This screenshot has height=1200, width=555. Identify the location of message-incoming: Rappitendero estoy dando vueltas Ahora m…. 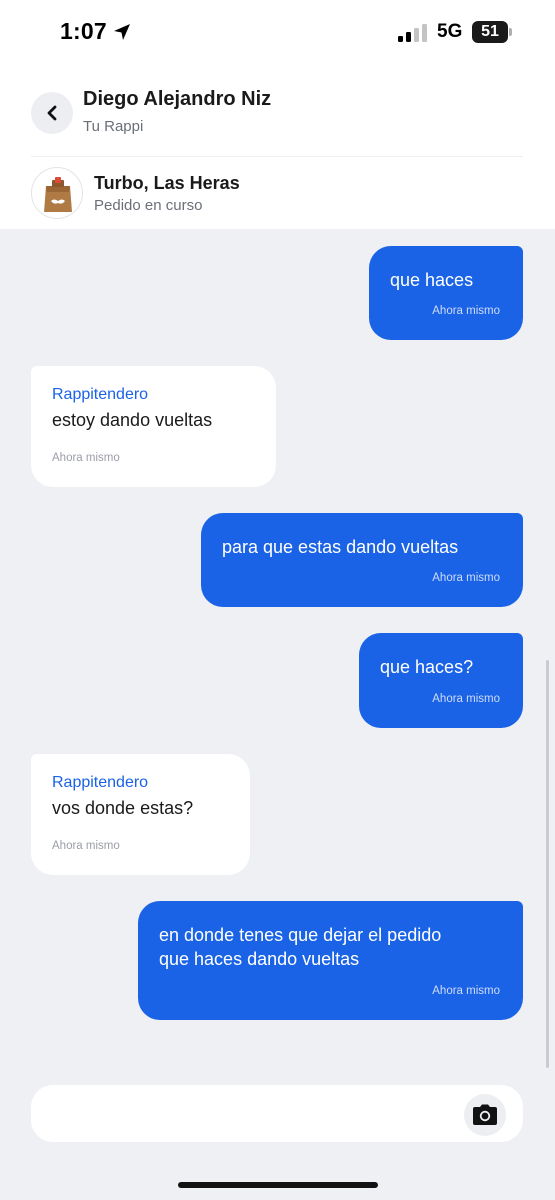
(153, 426).